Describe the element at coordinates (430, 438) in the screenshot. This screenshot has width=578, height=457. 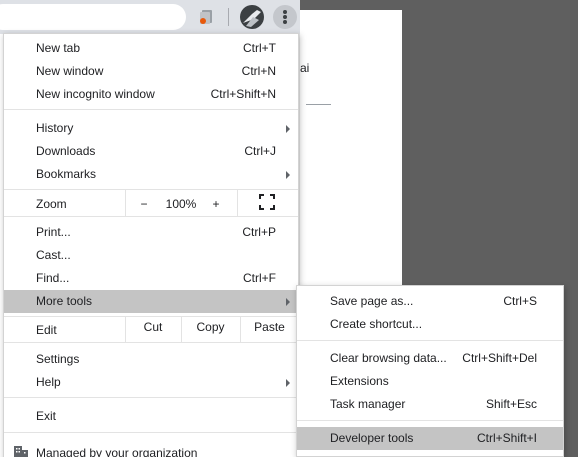
I see `submenu-item-developer-tools: Developer tools Ctrl+Shift+I` at that location.